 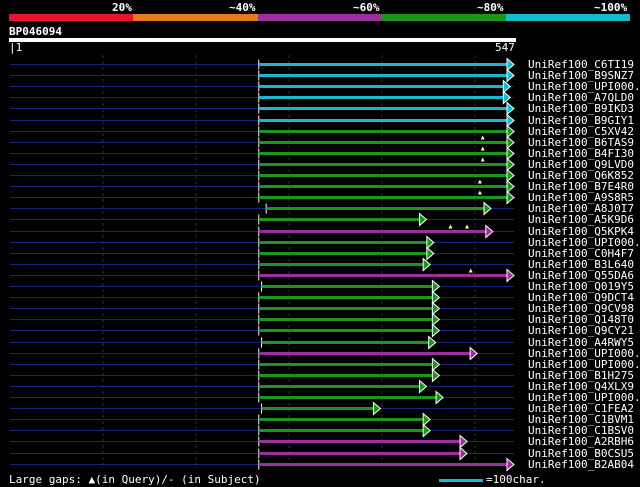 I want to click on hit-label: UniRef100_B3L640, so click(x=581, y=264).